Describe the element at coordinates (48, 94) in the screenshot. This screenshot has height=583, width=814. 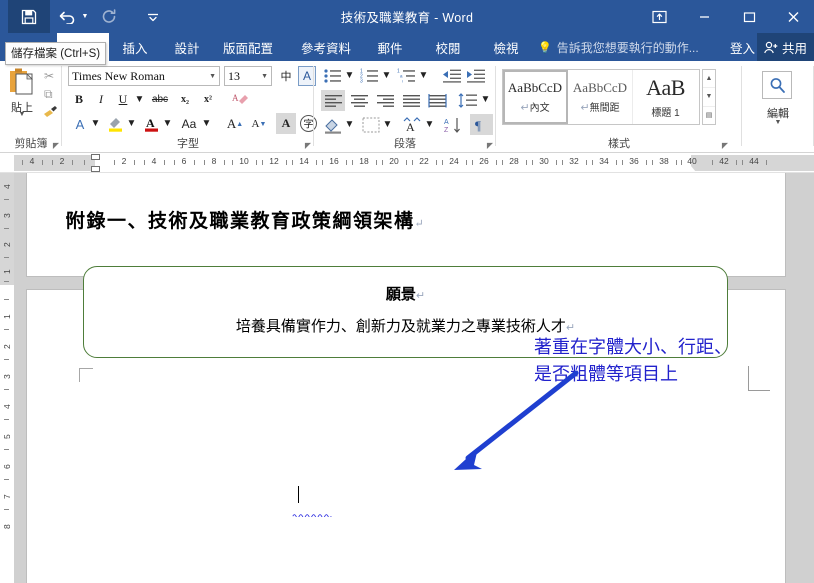
I see `copy-icon: ⧉` at that location.